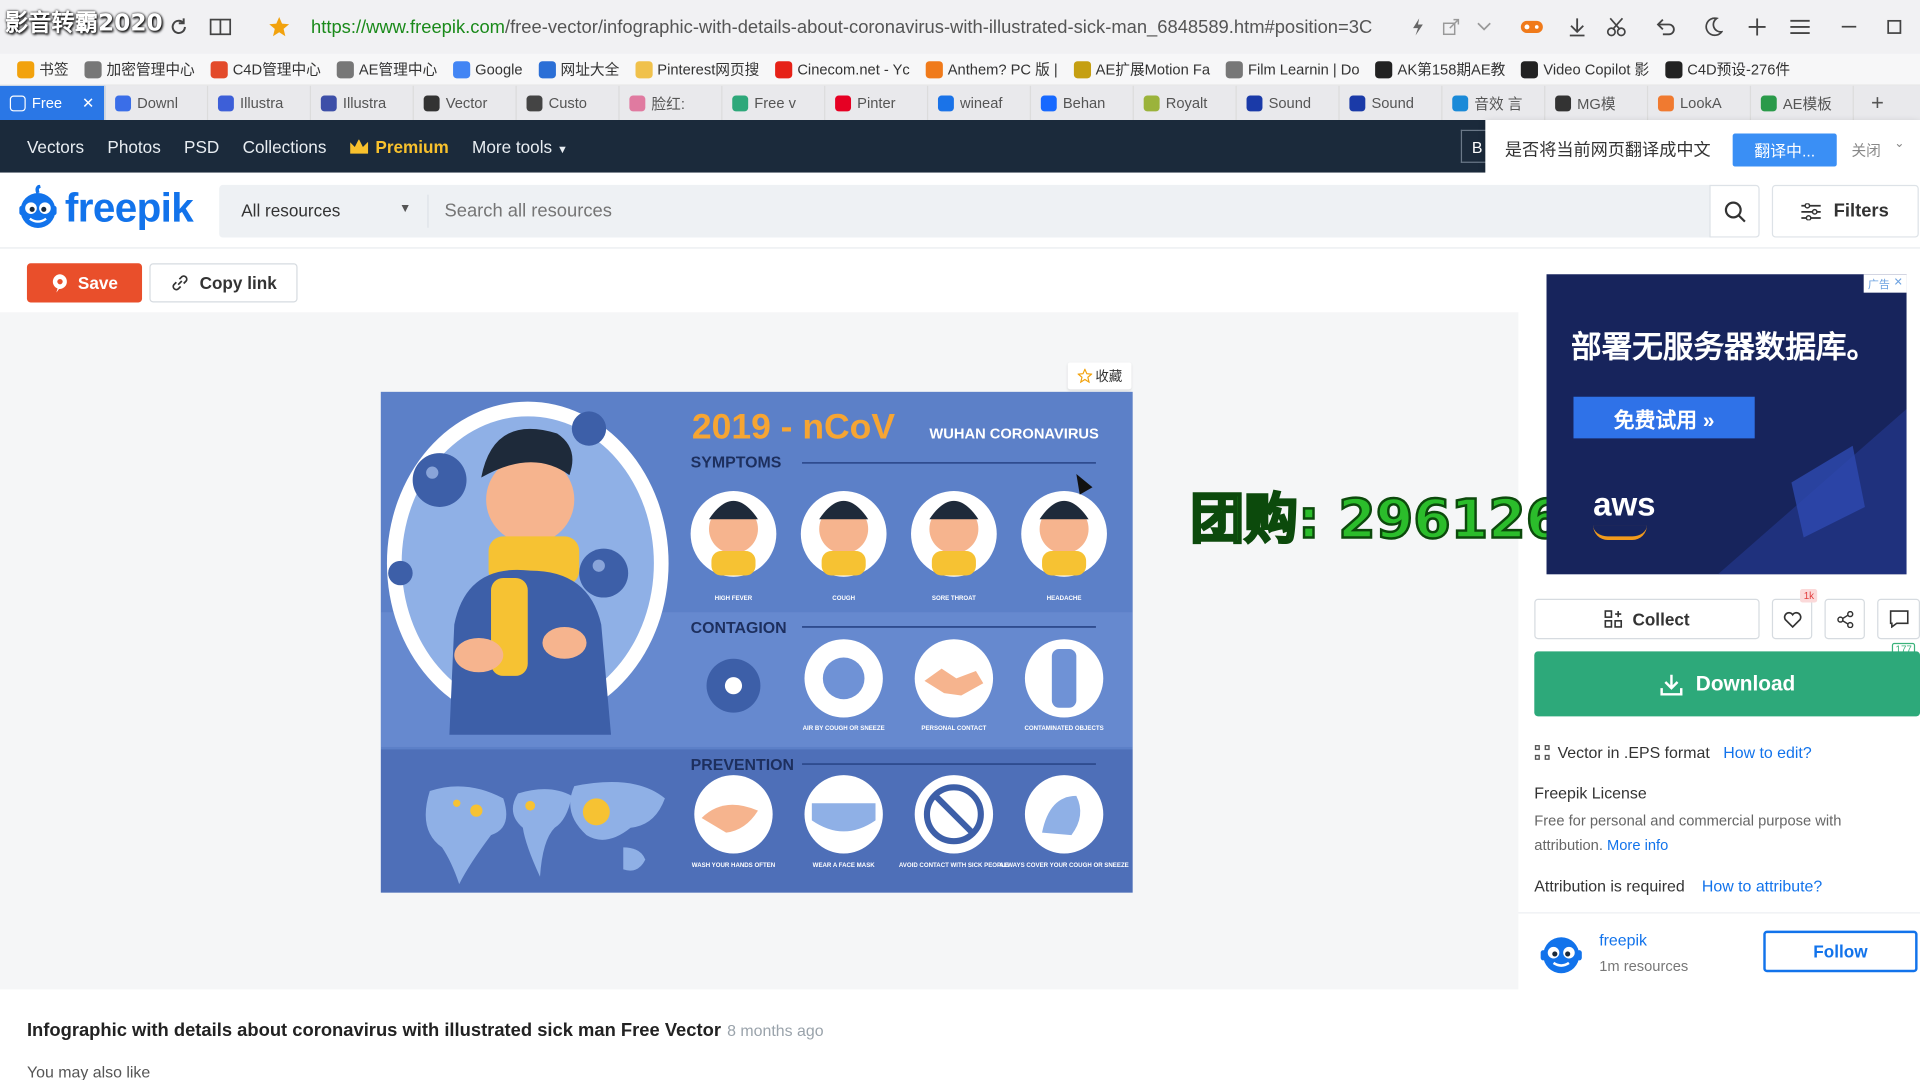 Image resolution: width=1920 pixels, height=1080 pixels. I want to click on ad-tag: 广告 ✕, so click(1885, 283).